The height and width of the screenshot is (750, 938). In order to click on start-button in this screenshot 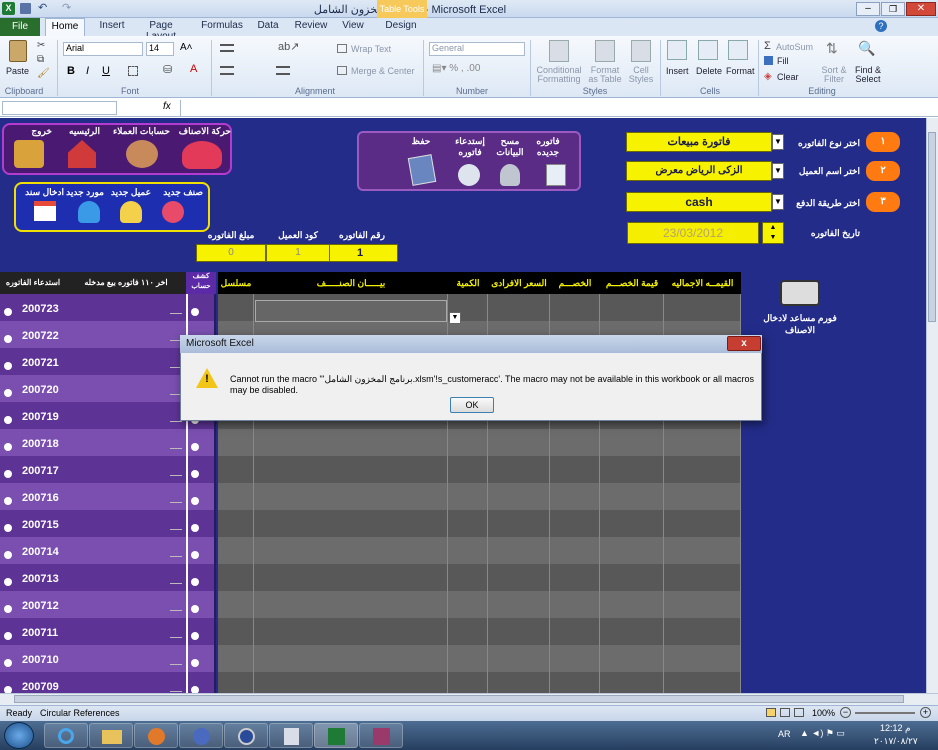, I will do `click(19, 735)`.